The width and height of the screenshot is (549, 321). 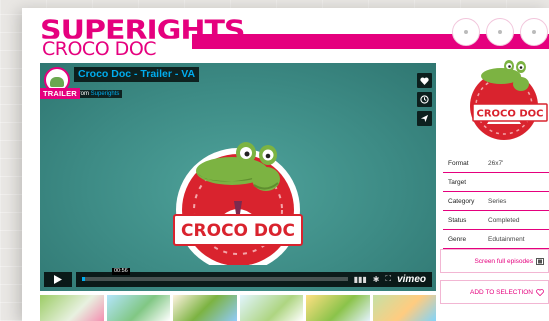 I want to click on video-from: from Superights, so click(x=98, y=94).